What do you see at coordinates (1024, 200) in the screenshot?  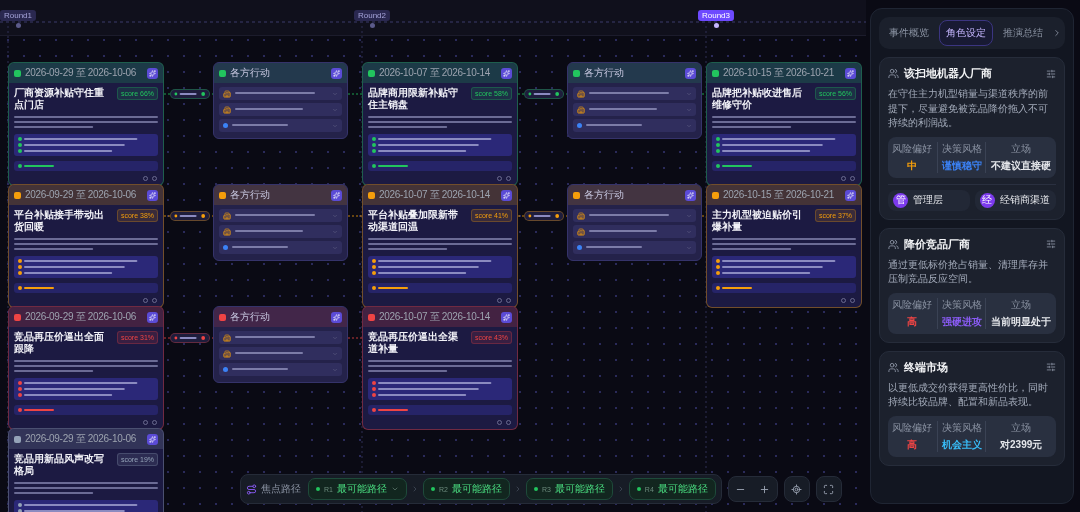 I see `tag-label: 经销商渠道` at bounding box center [1024, 200].